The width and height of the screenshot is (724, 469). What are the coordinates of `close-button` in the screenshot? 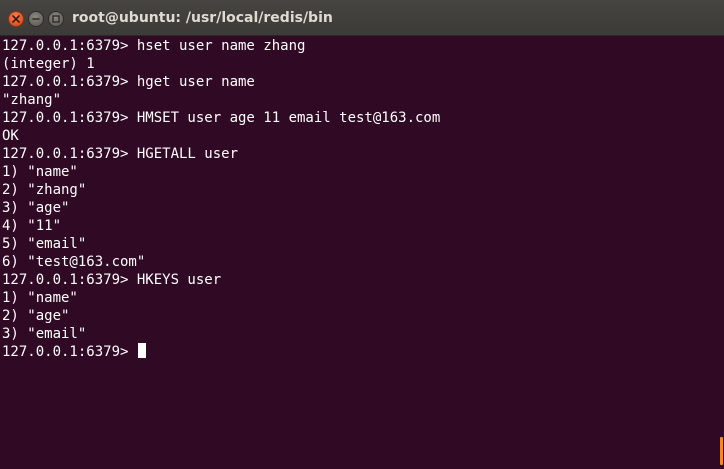 It's located at (16, 19).